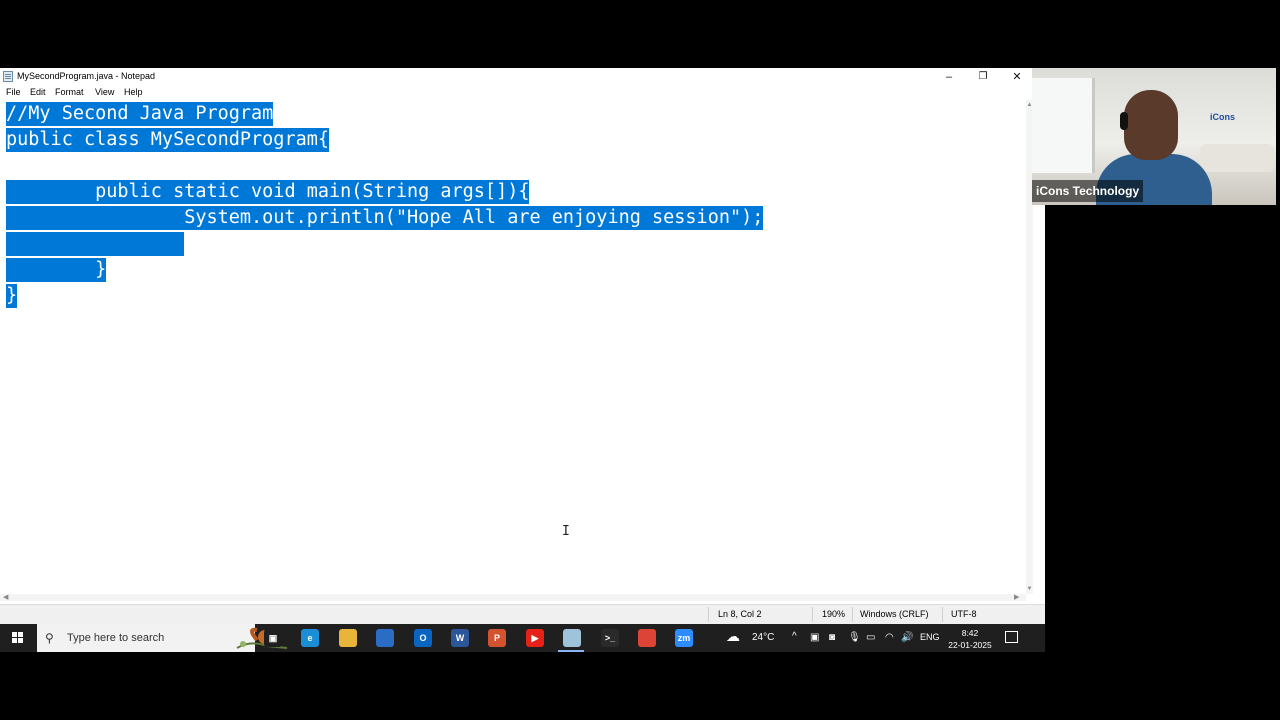 This screenshot has width=1280, height=720. Describe the element at coordinates (8, 76) in the screenshot. I see `notepad-app-icon` at that location.